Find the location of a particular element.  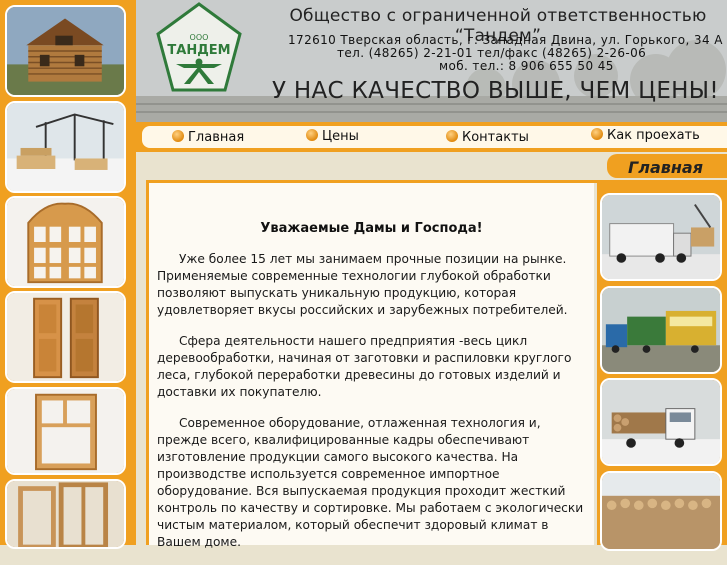

arched-window-photo is located at coordinates (65, 242).